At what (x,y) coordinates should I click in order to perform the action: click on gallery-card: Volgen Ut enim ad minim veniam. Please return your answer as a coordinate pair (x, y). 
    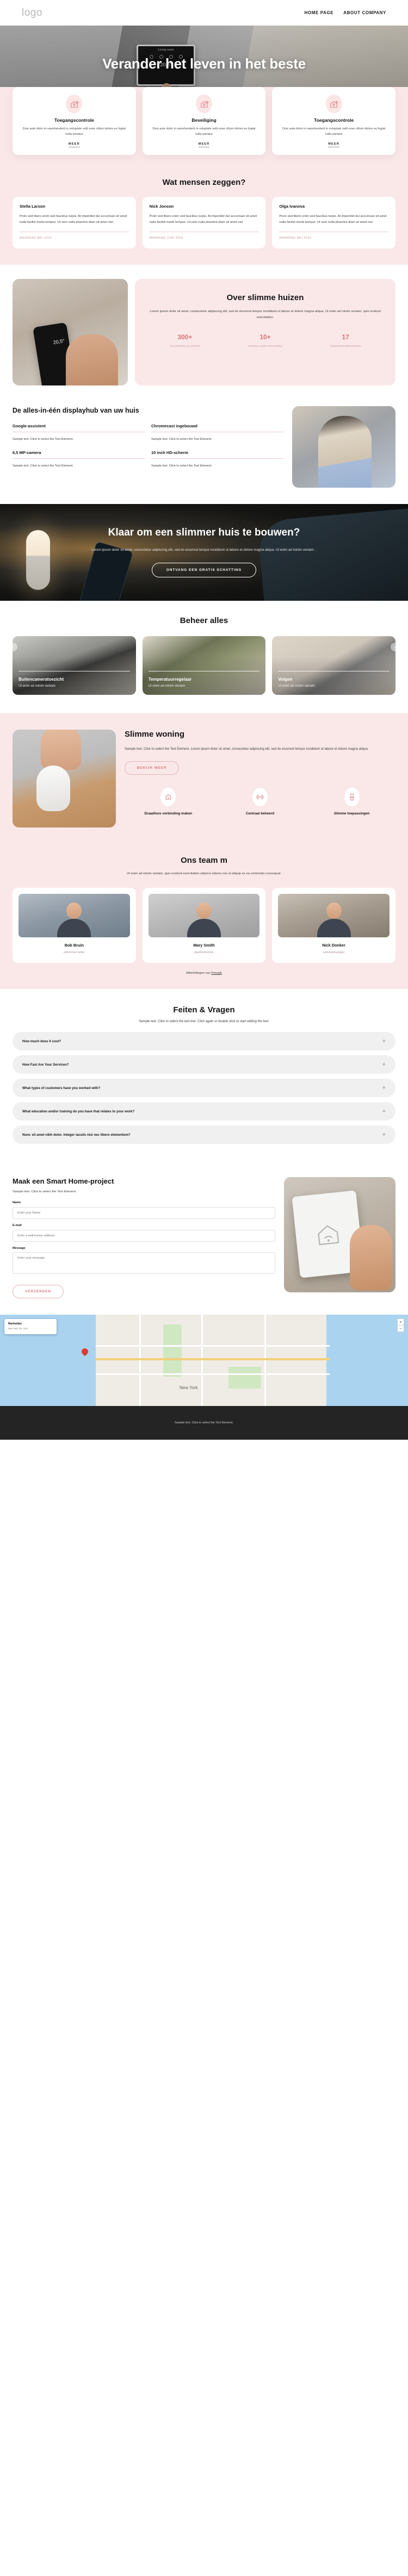
    Looking at the image, I should click on (334, 665).